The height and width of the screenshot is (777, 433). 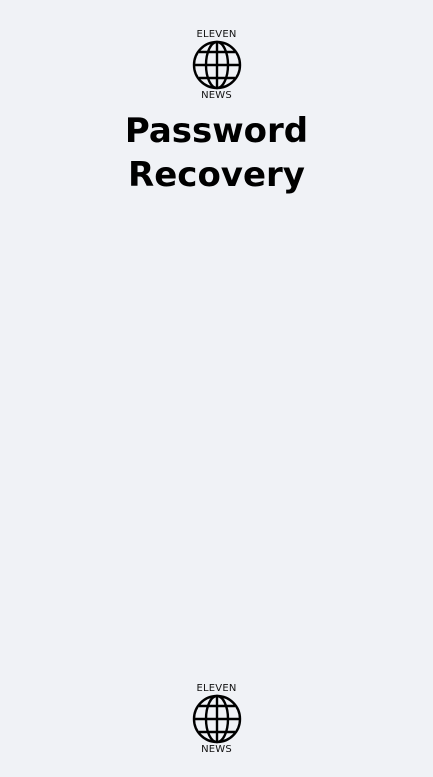 I want to click on header-logo: ELEVEN NEWS, so click(x=217, y=65).